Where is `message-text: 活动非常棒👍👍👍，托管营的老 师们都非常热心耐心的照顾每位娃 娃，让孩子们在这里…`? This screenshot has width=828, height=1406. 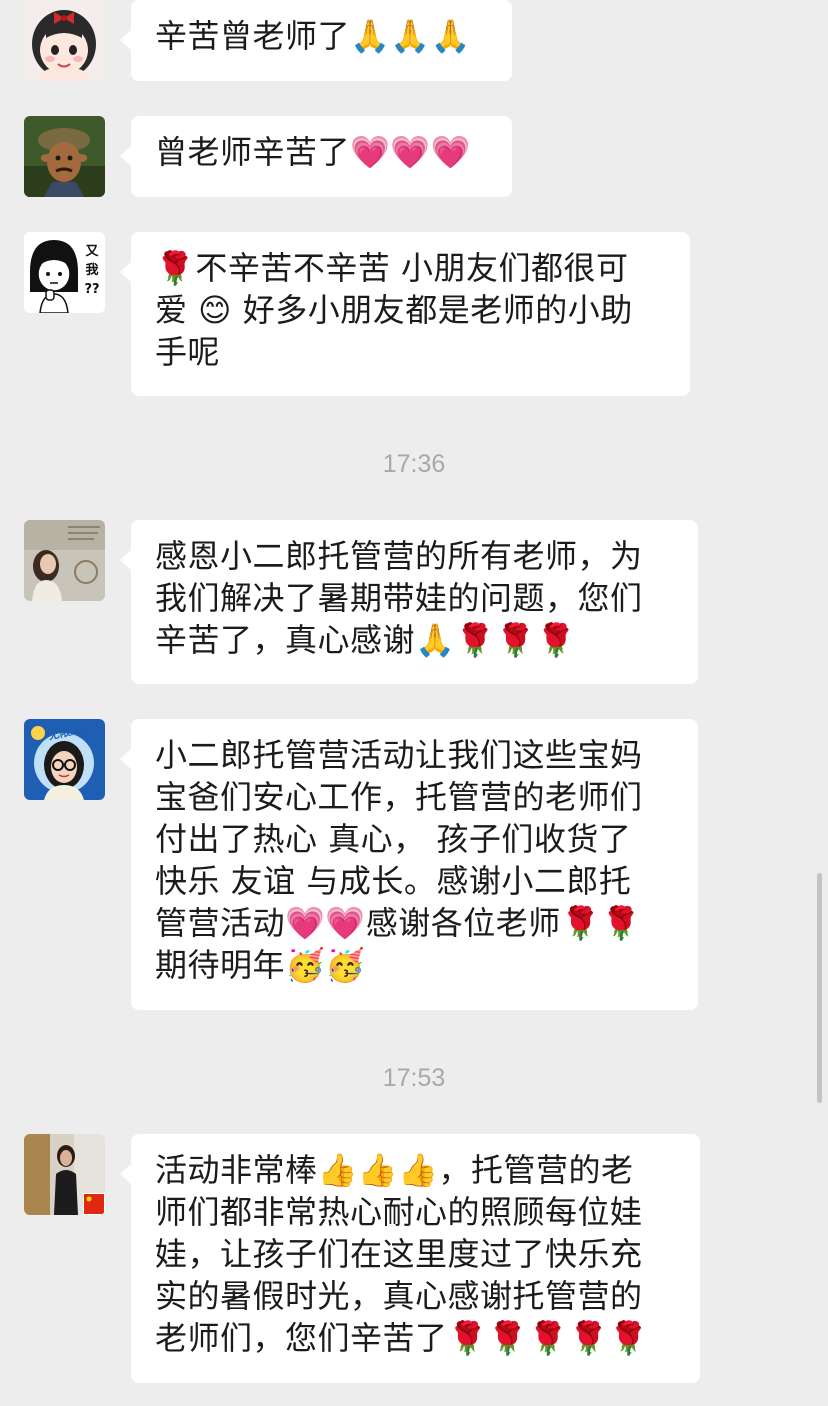 message-text: 活动非常棒👍👍👍，托管营的老 师们都非常热心耐心的照顾每位娃 娃，让孩子们在这里… is located at coordinates (402, 1254).